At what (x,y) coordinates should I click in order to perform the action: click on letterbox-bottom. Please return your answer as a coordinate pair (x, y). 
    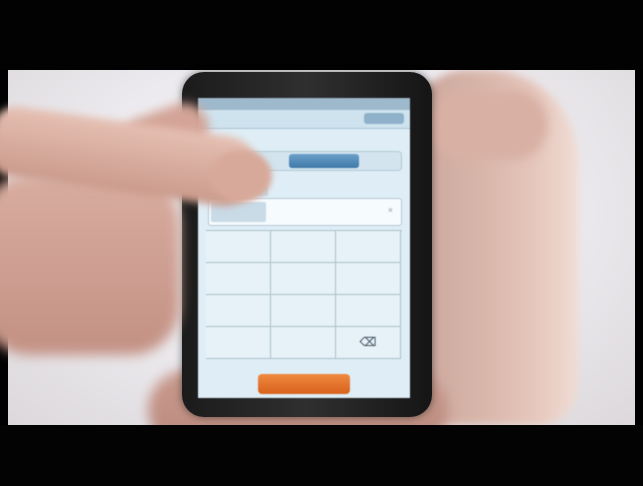
    Looking at the image, I should click on (321, 455).